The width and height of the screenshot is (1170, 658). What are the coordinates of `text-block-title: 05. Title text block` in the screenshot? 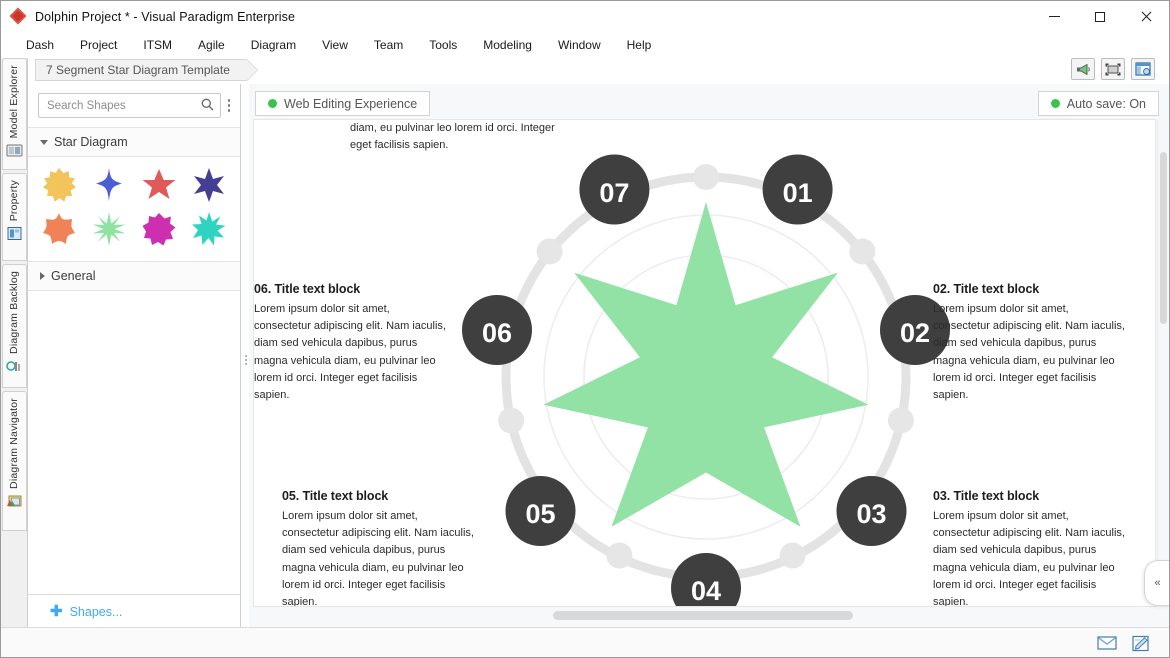 It's located at (335, 496).